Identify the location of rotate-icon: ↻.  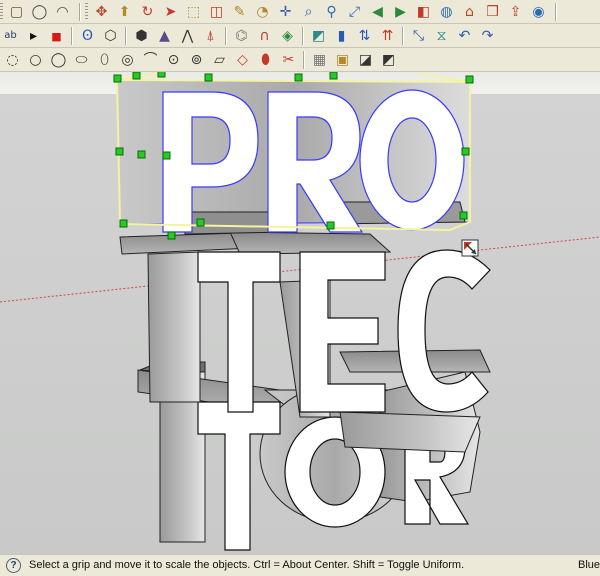
(147, 12).